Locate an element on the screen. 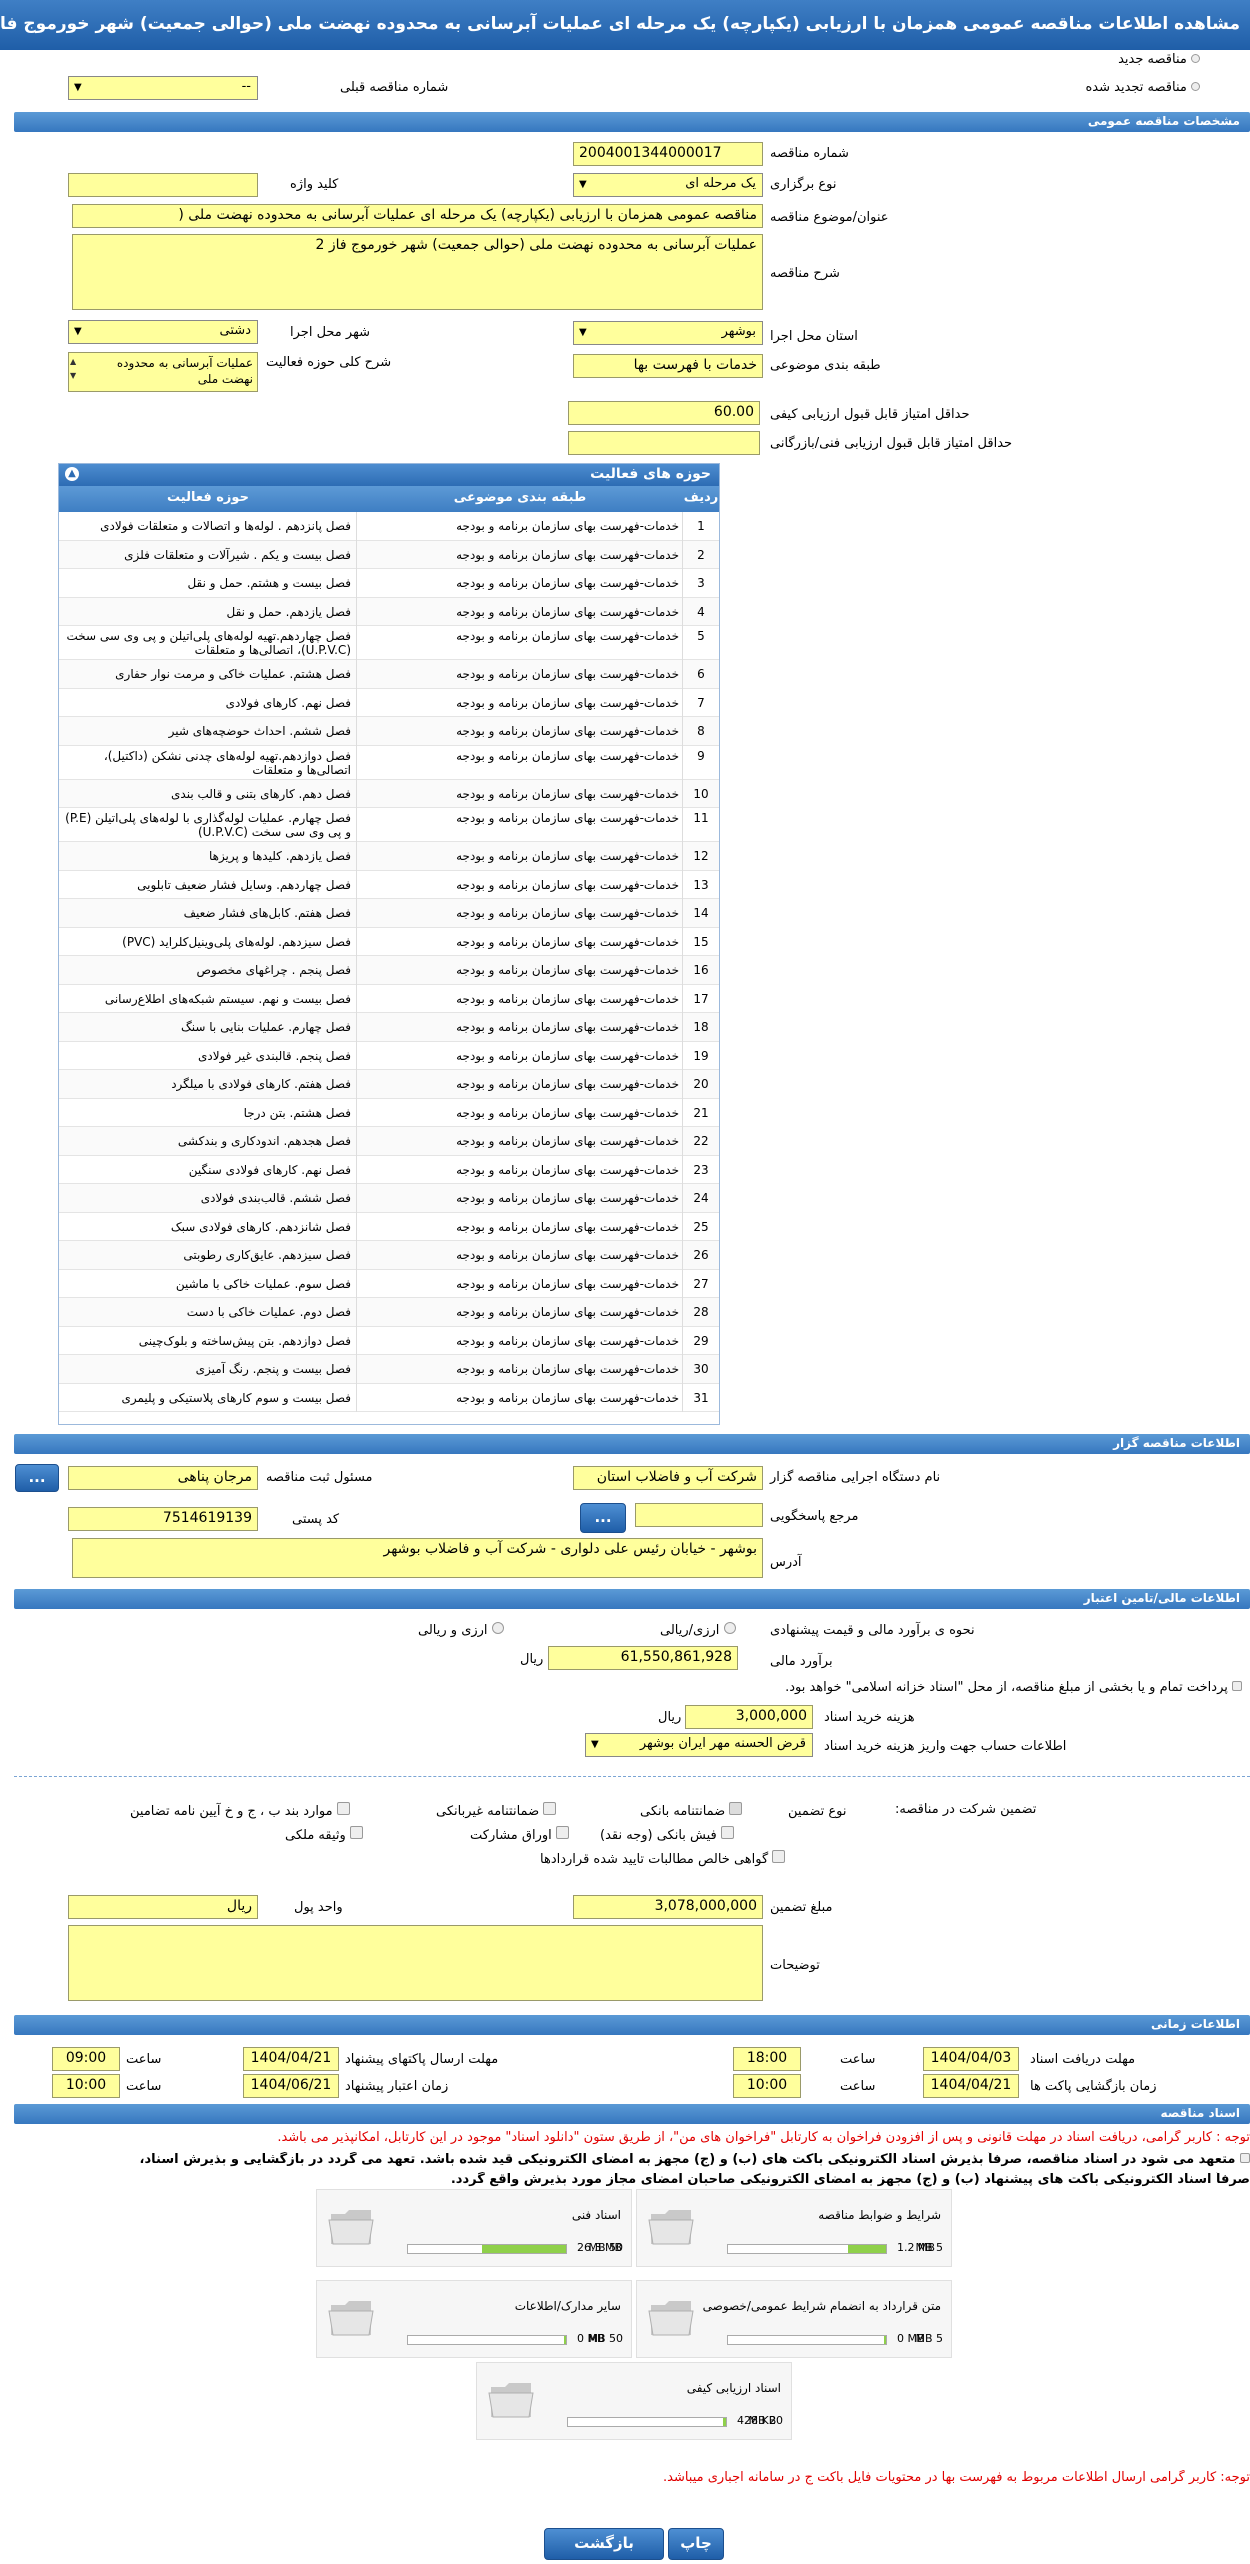 This screenshot has height=2564, width=1250. document-current-size: 26.3 MB is located at coordinates (600, 2247).